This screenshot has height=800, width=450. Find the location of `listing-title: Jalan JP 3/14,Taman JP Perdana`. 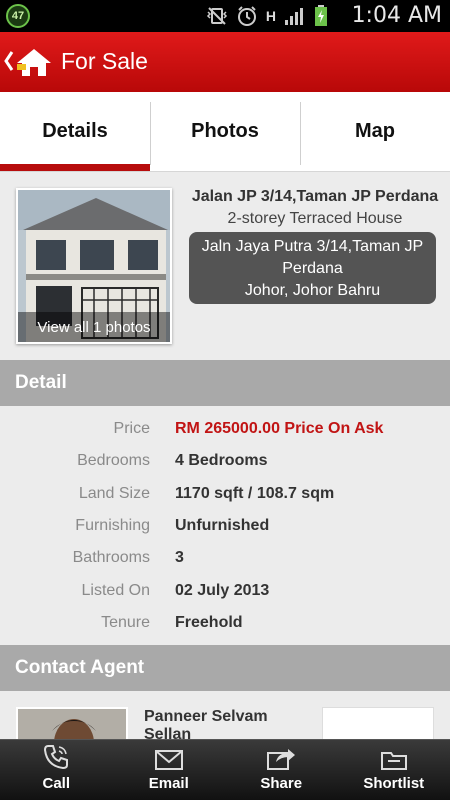

listing-title: Jalan JP 3/14,Taman JP Perdana is located at coordinates (315, 196).